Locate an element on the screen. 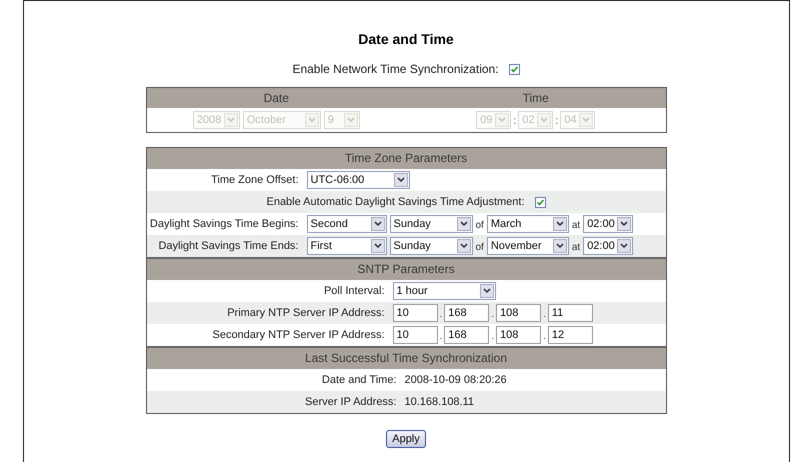 Image resolution: width=812 pixels, height=462 pixels. section-header: Last Successful Time Synchronization is located at coordinates (406, 358).